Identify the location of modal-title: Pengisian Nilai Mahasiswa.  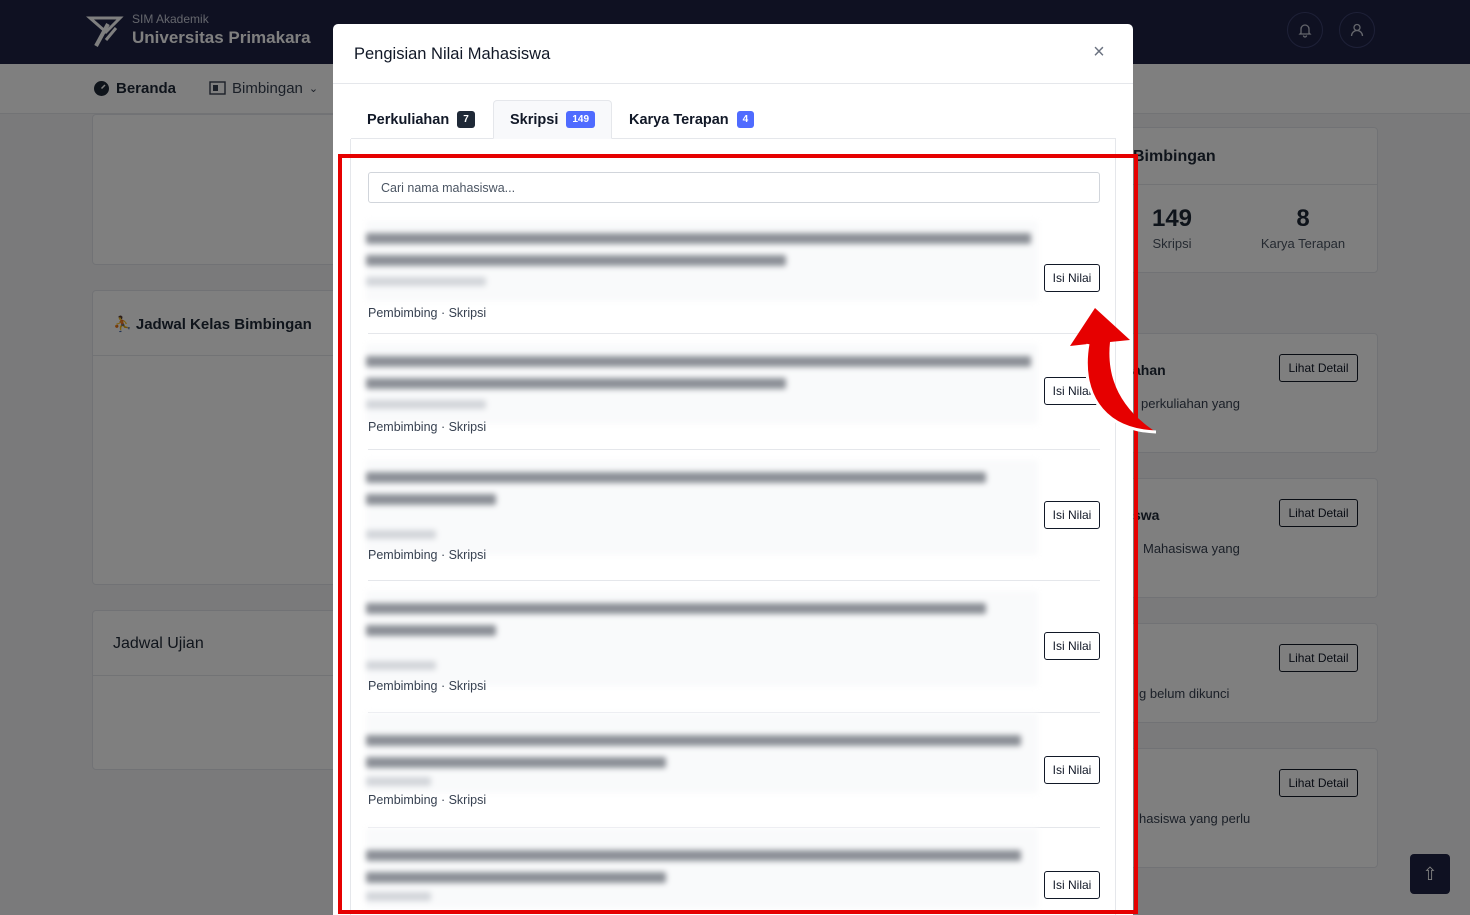
(452, 54).